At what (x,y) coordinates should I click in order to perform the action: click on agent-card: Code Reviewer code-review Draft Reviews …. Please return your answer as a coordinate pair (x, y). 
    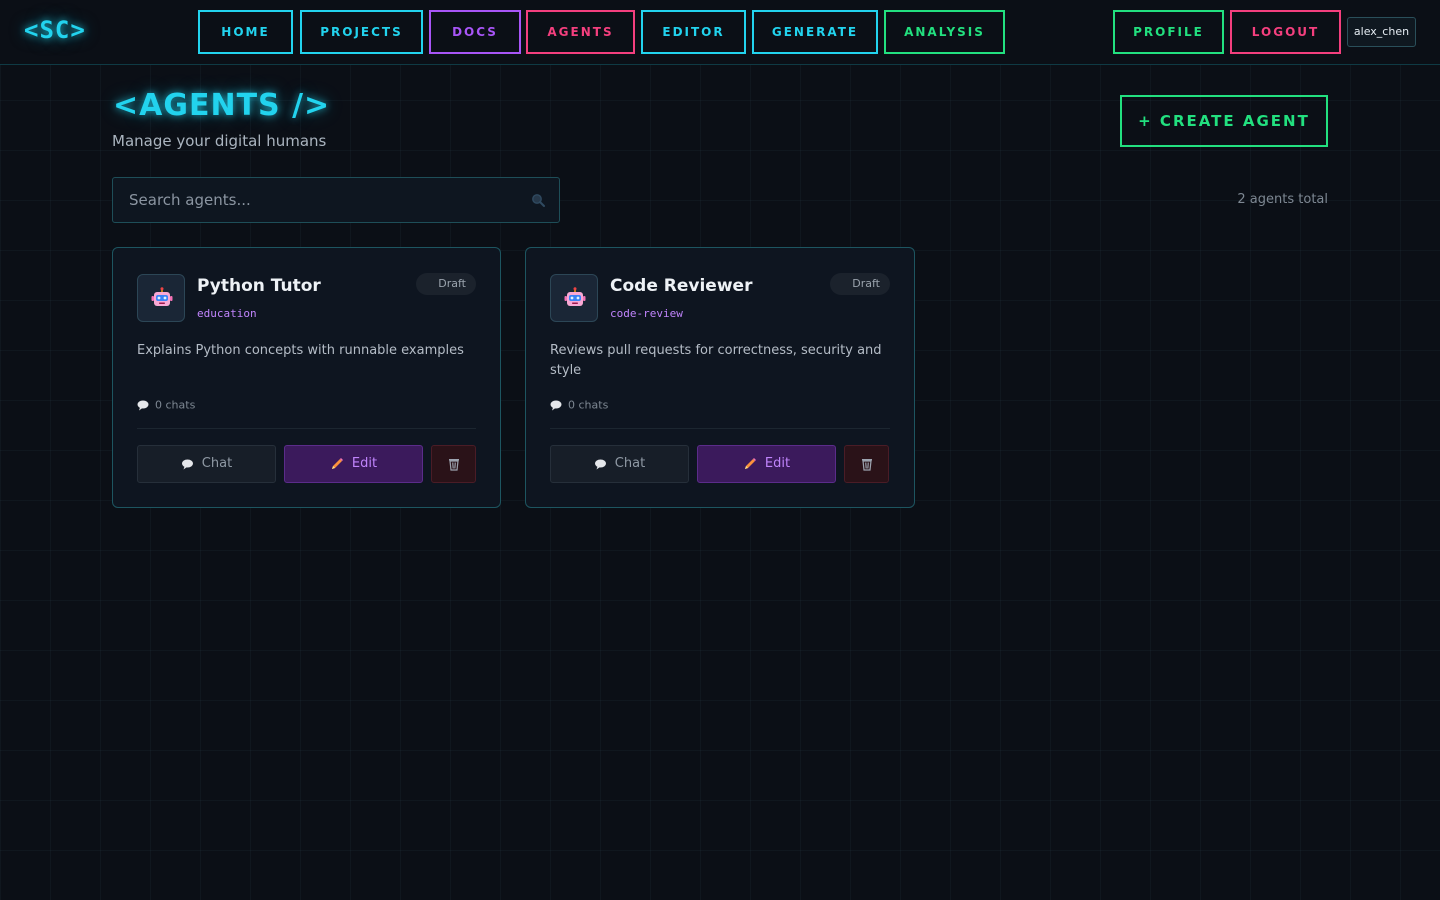
    Looking at the image, I should click on (720, 377).